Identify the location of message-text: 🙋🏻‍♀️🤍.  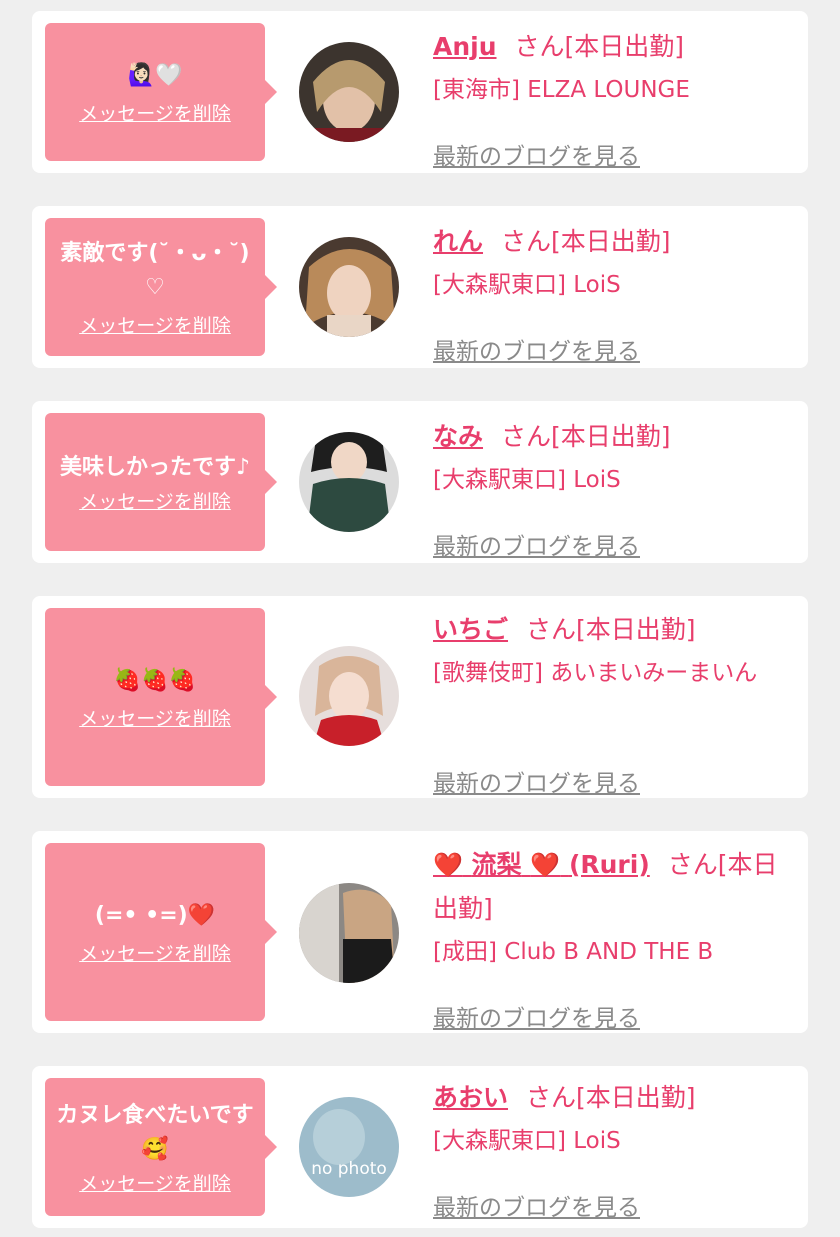
(155, 75).